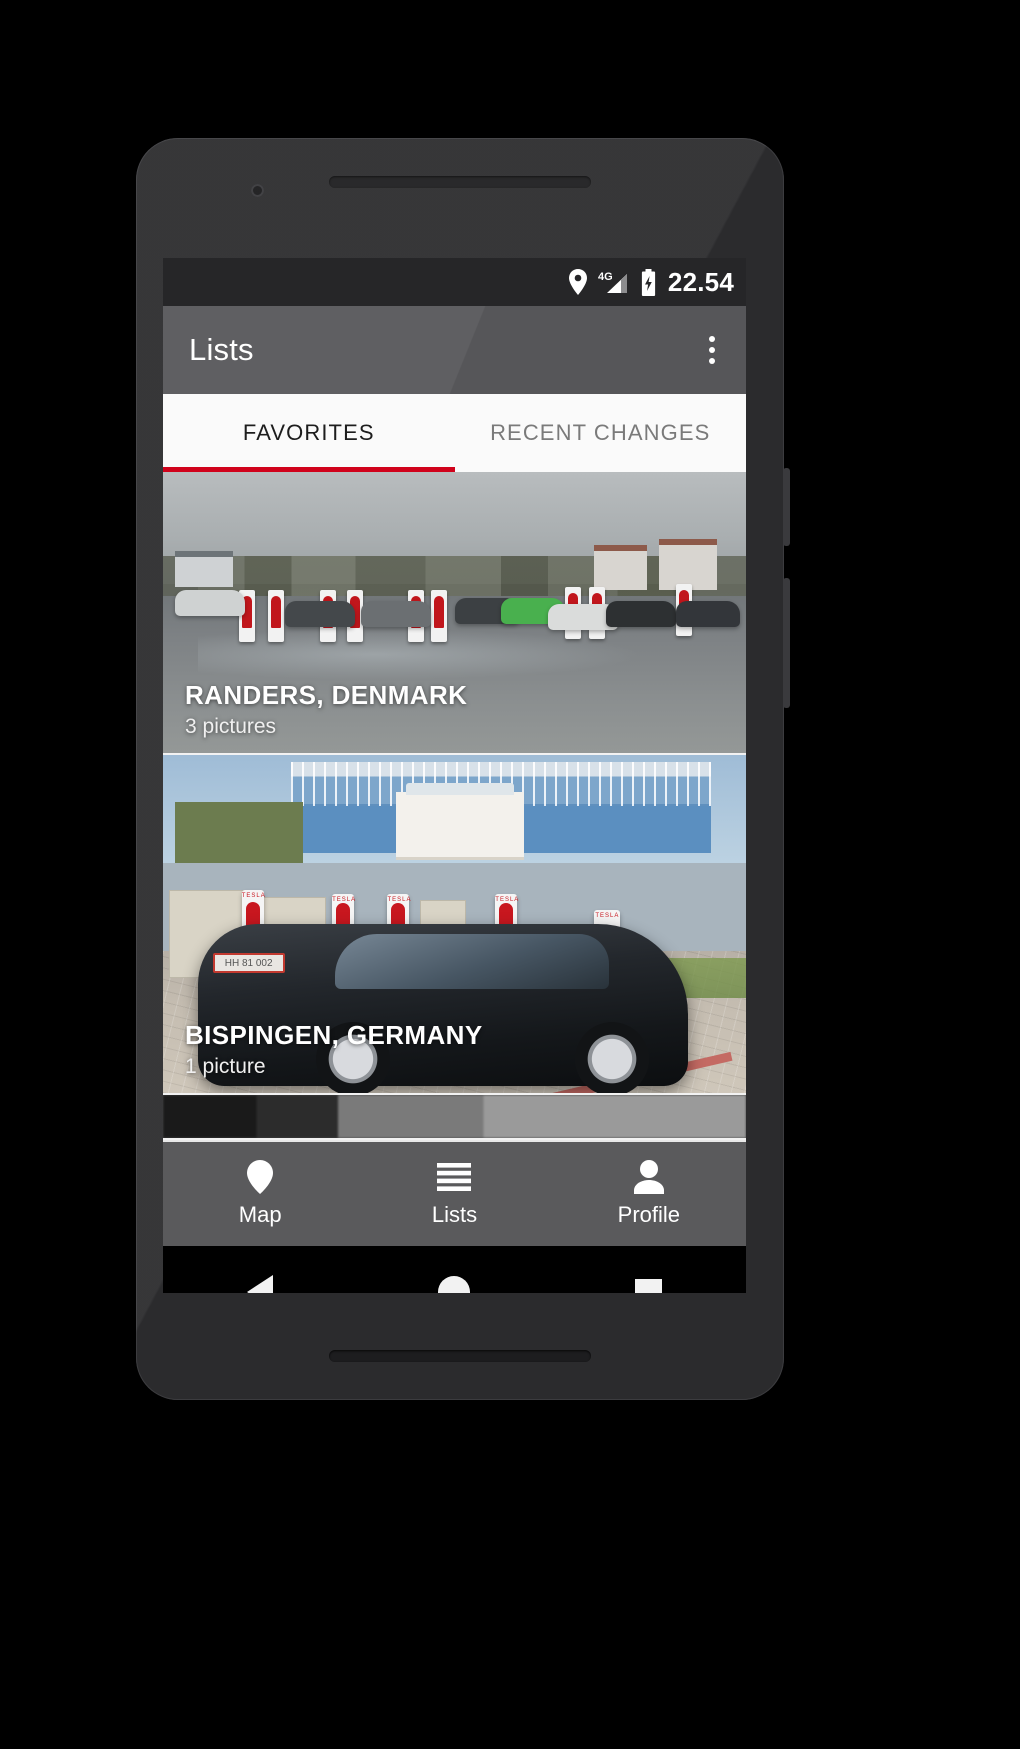  Describe the element at coordinates (323, 1056) in the screenshot. I see `card-caption: BISPINGEN, GERMANY 1 picture` at that location.